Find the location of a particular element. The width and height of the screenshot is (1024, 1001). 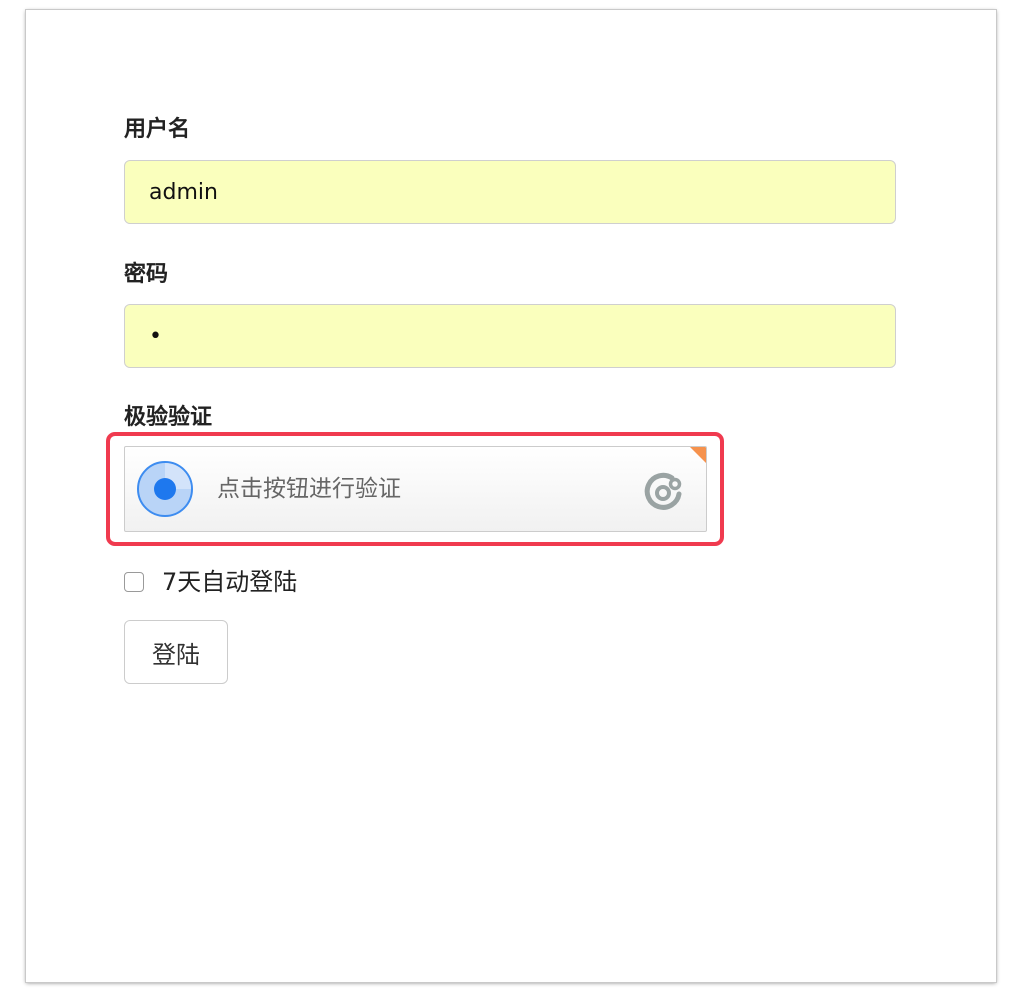

captcha-button-text: 点击按钮进行验证 is located at coordinates (309, 489).